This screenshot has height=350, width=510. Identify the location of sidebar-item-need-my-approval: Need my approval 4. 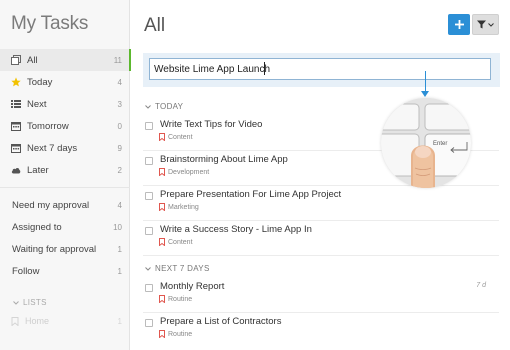
(65, 205).